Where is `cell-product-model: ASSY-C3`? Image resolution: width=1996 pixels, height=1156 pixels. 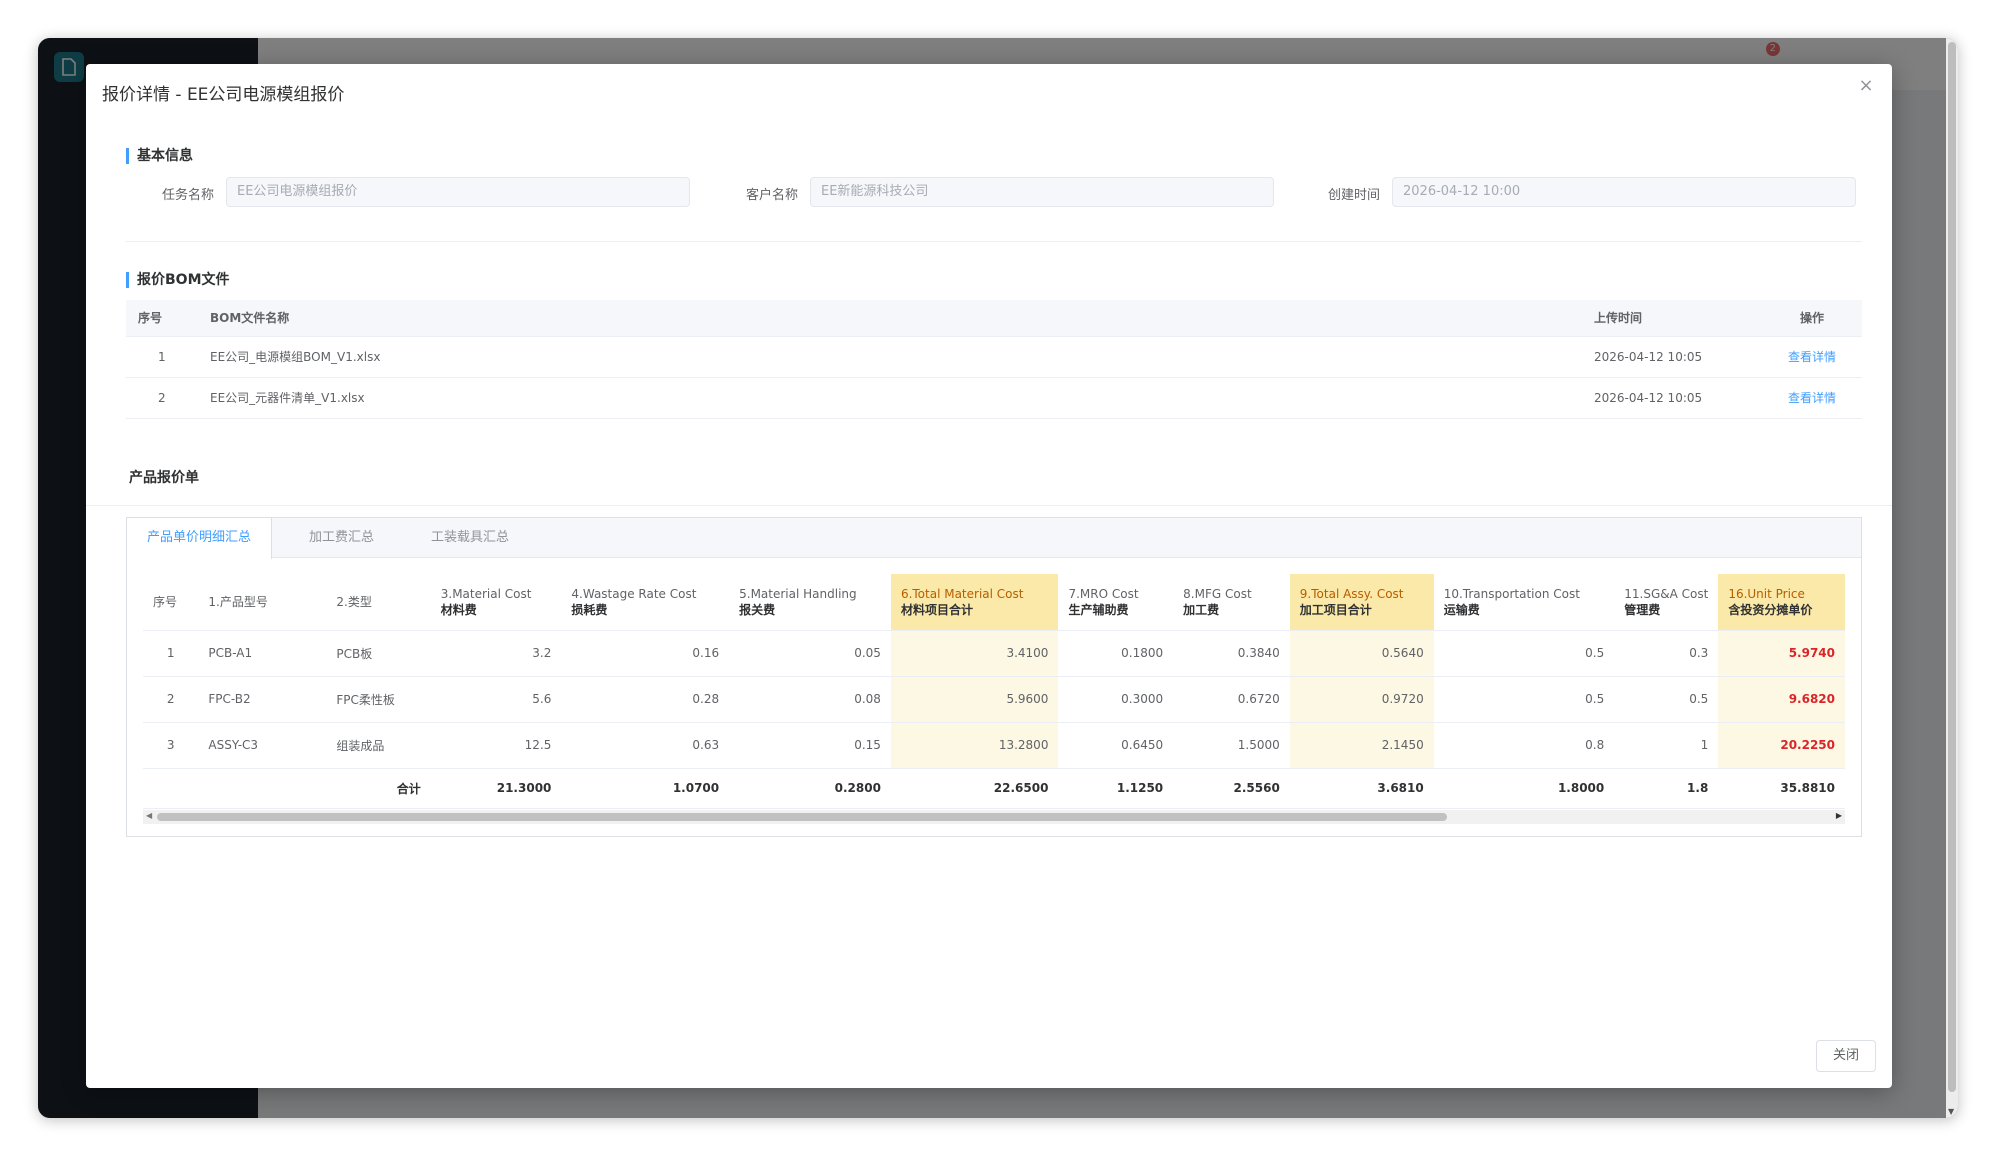 cell-product-model: ASSY-C3 is located at coordinates (262, 745).